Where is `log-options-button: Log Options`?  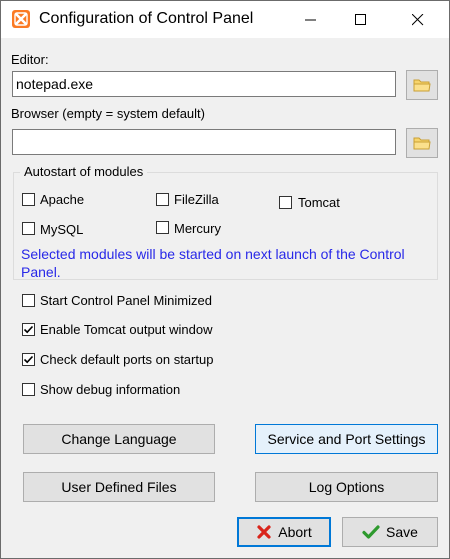
log-options-button: Log Options is located at coordinates (346, 487).